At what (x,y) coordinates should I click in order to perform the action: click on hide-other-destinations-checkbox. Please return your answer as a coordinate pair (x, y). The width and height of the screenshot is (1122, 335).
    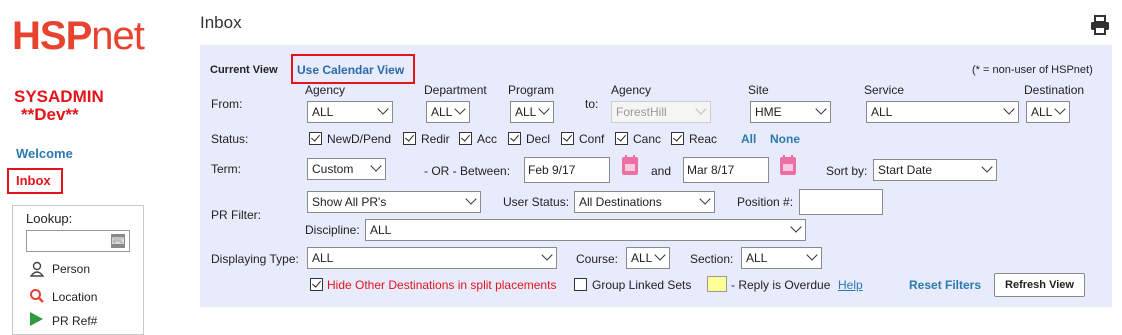
    Looking at the image, I should click on (316, 284).